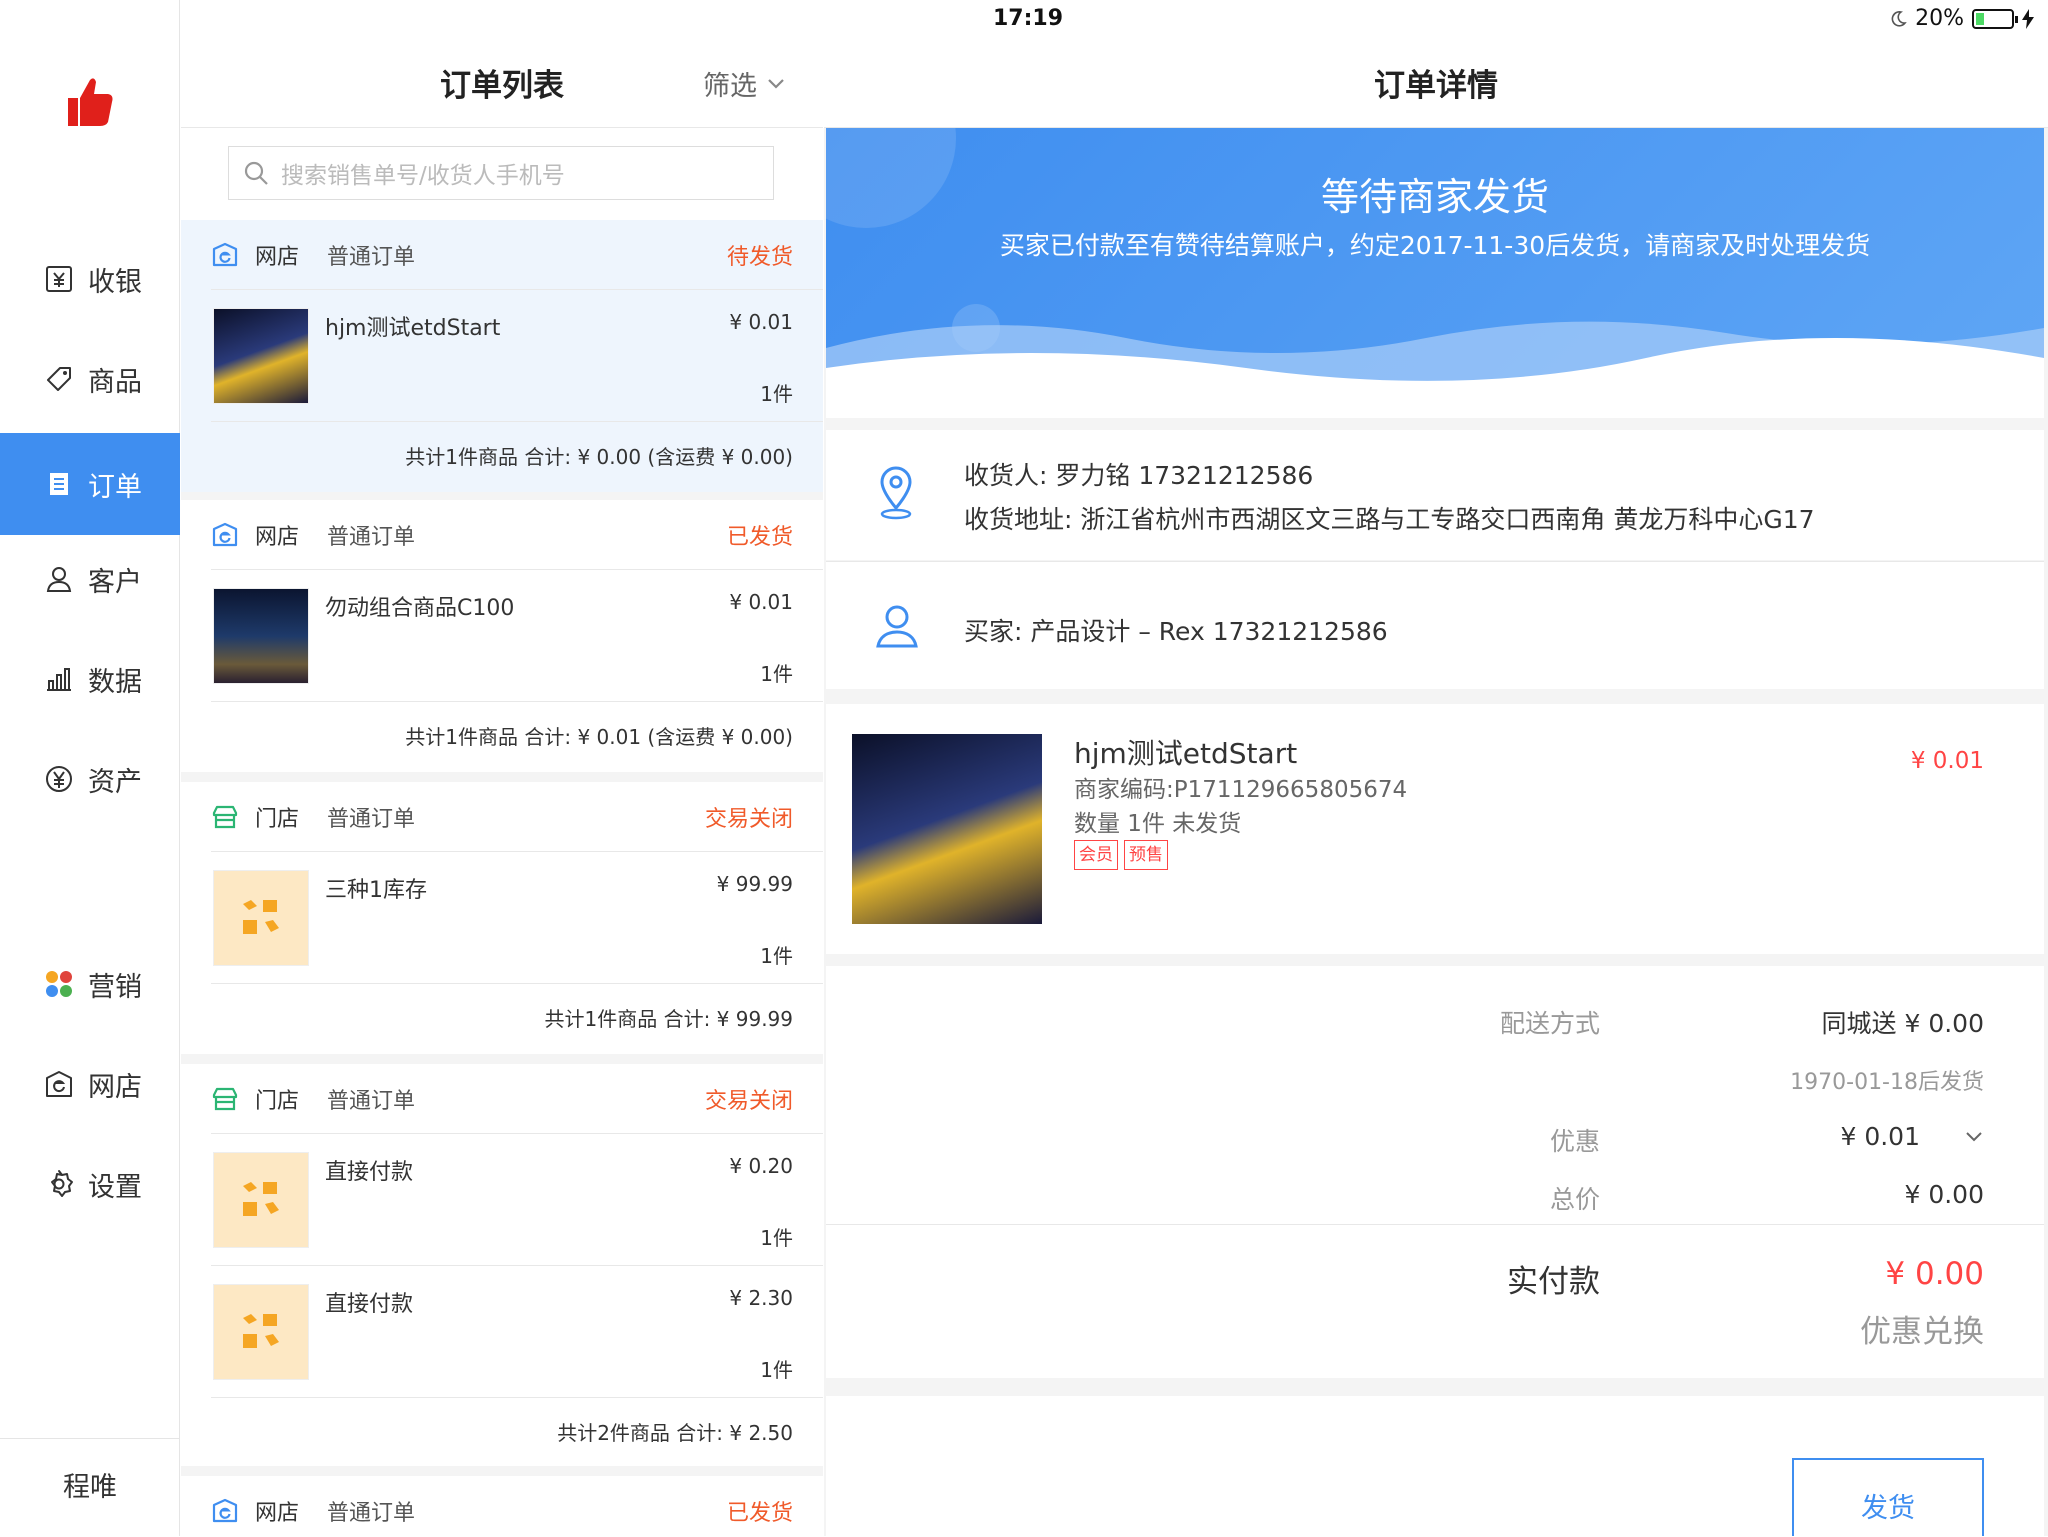 This screenshot has height=1537, width=2048. I want to click on detail-header: 订单详情, so click(1436, 84).